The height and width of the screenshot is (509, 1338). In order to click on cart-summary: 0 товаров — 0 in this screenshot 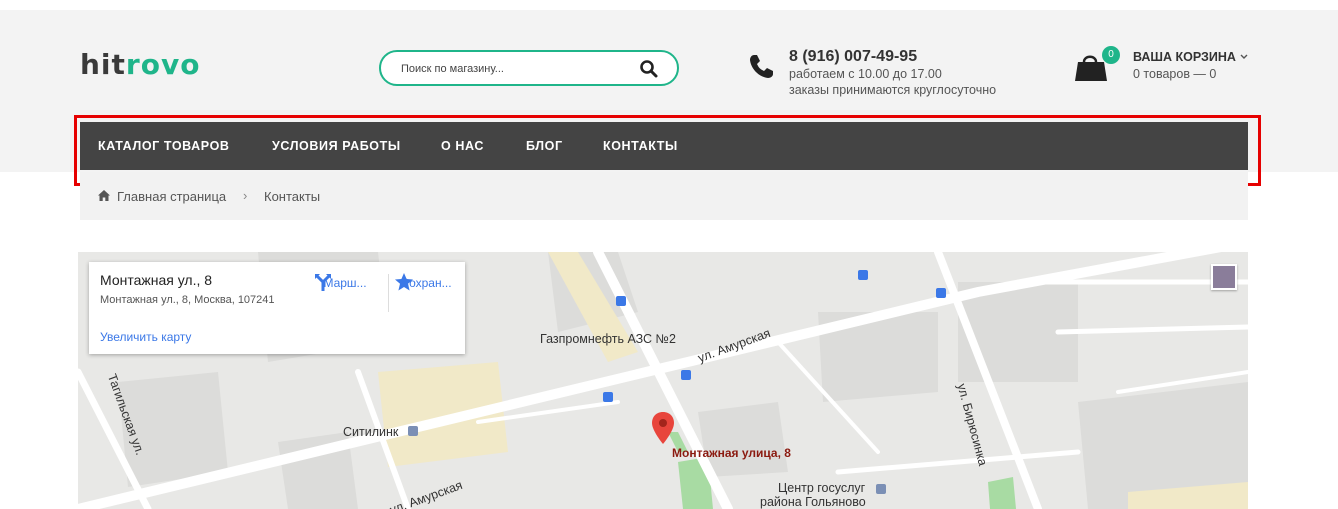, I will do `click(1175, 74)`.